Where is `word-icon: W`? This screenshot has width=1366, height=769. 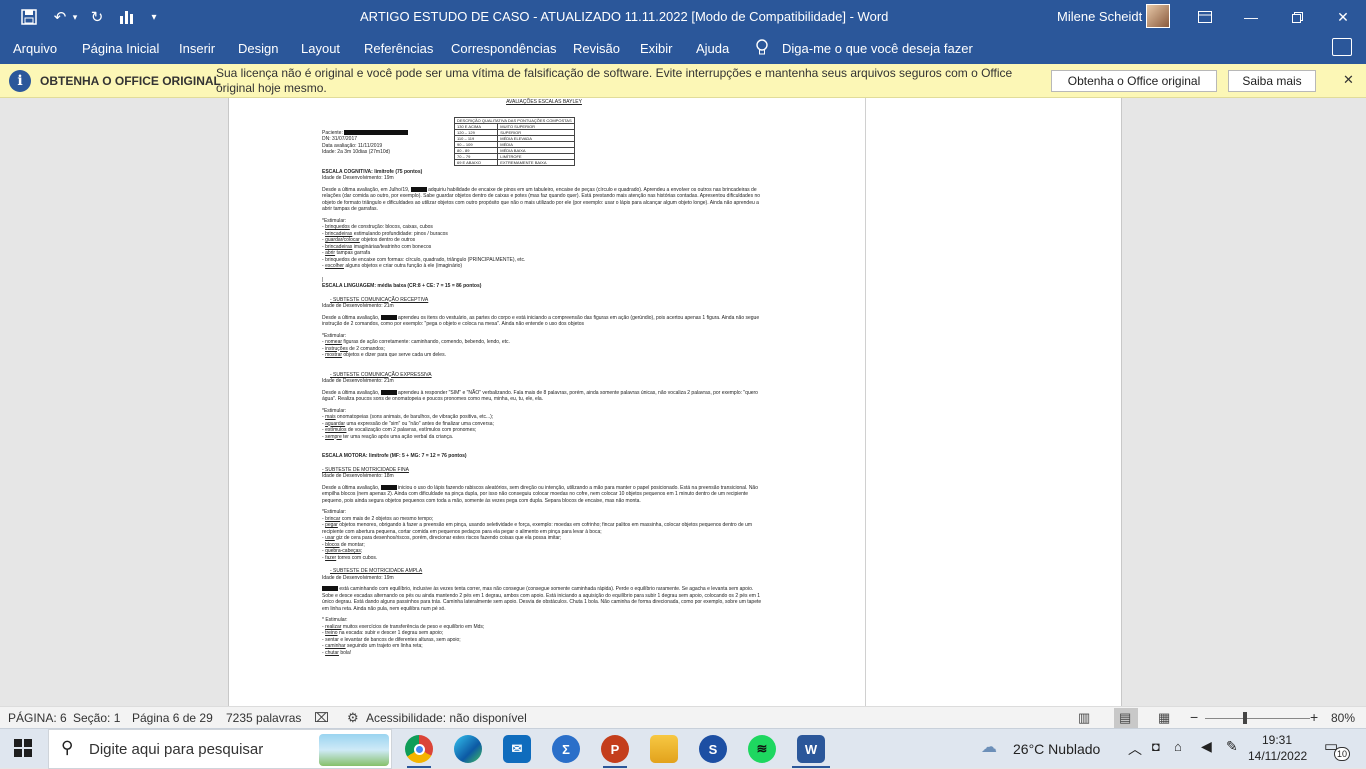
word-icon: W is located at coordinates (811, 749).